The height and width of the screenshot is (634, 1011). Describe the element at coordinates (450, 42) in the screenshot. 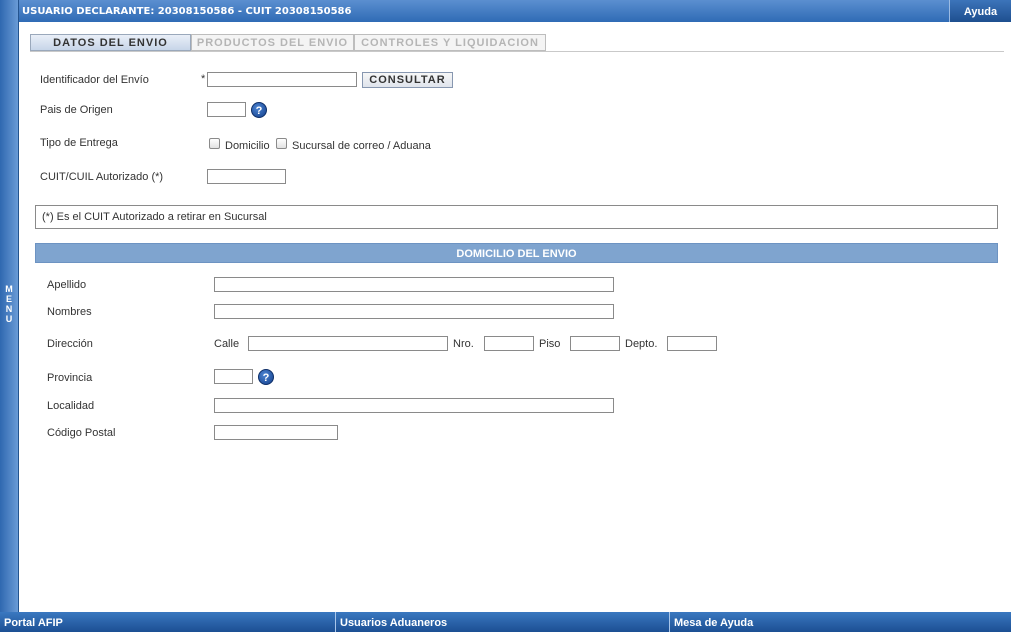

I see `tab-controles-y-liquidacion: CONTROLES Y LIQUIDACION` at that location.